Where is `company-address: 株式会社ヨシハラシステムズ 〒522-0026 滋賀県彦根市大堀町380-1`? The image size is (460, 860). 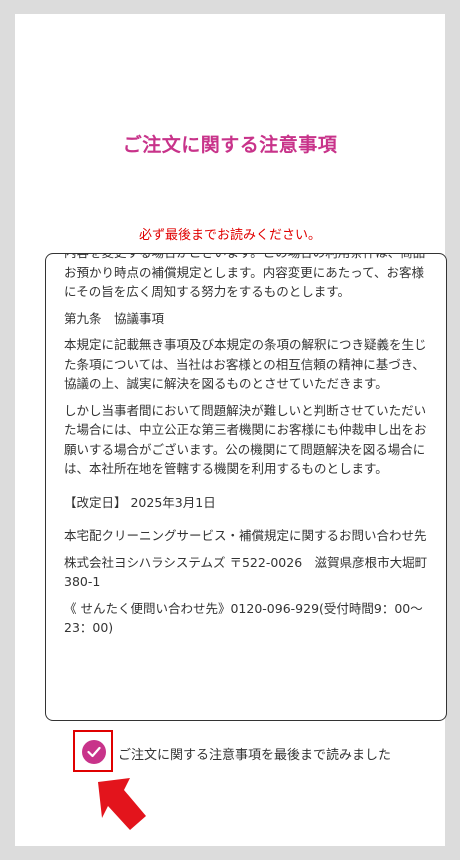
company-address: 株式会社ヨシハラシステムズ 〒522-0026 滋賀県彦根市大堀町380-1 is located at coordinates (246, 572).